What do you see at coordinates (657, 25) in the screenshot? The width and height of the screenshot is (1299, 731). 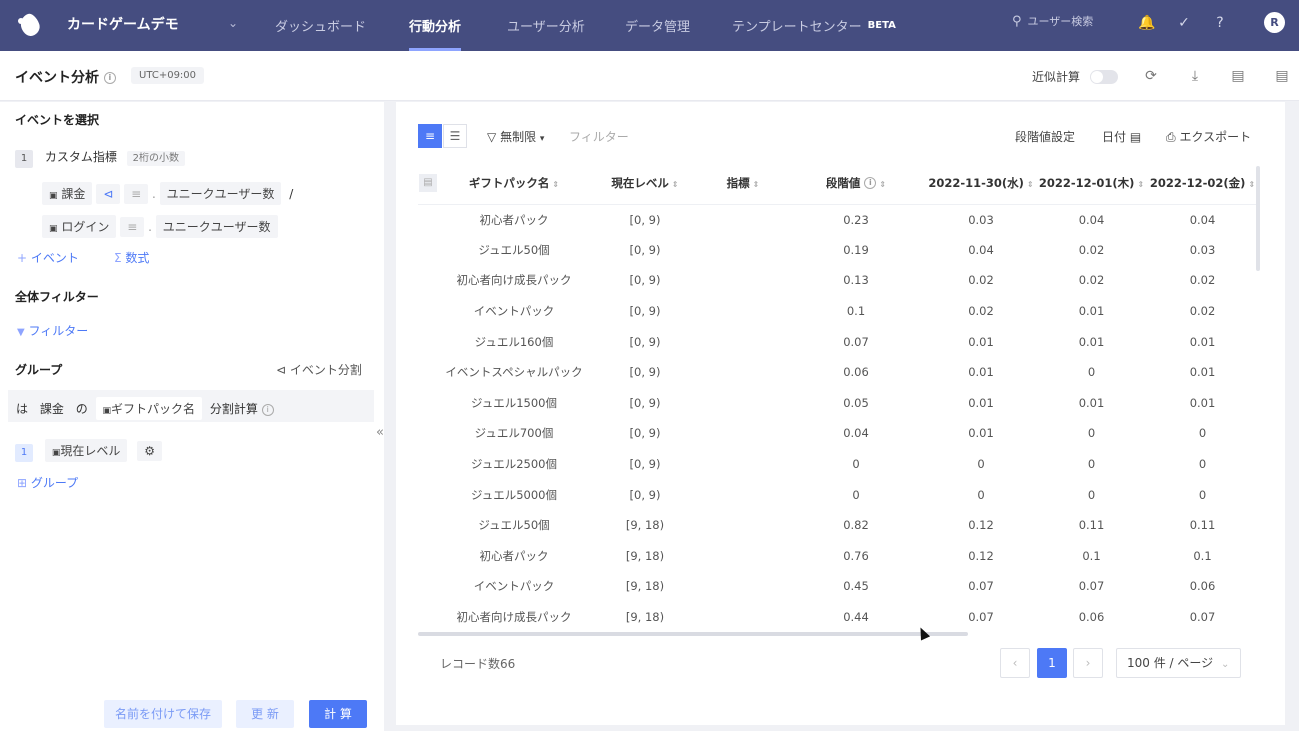 I see `nav-data-management: データ管理` at bounding box center [657, 25].